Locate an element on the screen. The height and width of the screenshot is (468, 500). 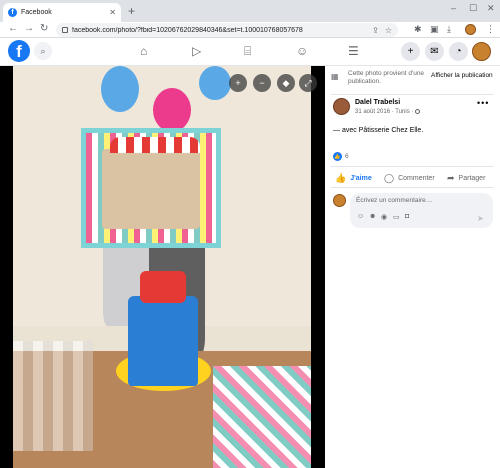
more-options-icon: ••• is located at coordinates (483, 103).